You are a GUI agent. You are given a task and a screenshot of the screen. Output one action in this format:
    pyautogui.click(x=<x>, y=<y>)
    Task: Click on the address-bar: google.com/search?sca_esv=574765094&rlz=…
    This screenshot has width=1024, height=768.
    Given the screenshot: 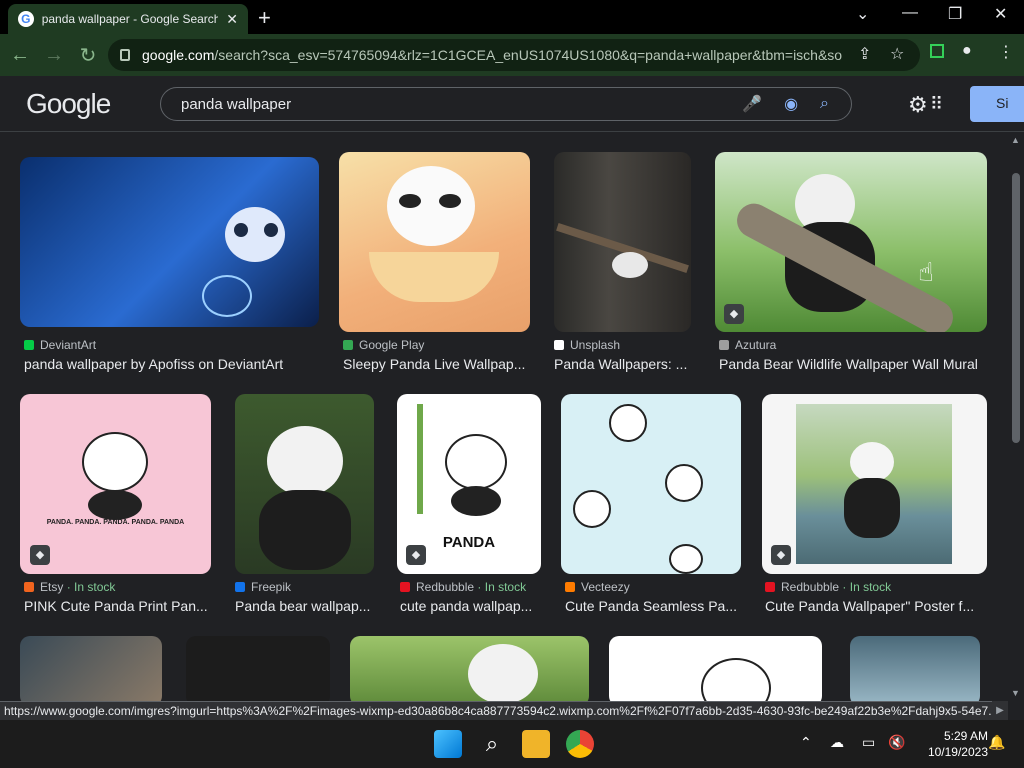 What is the action you would take?
    pyautogui.click(x=514, y=55)
    